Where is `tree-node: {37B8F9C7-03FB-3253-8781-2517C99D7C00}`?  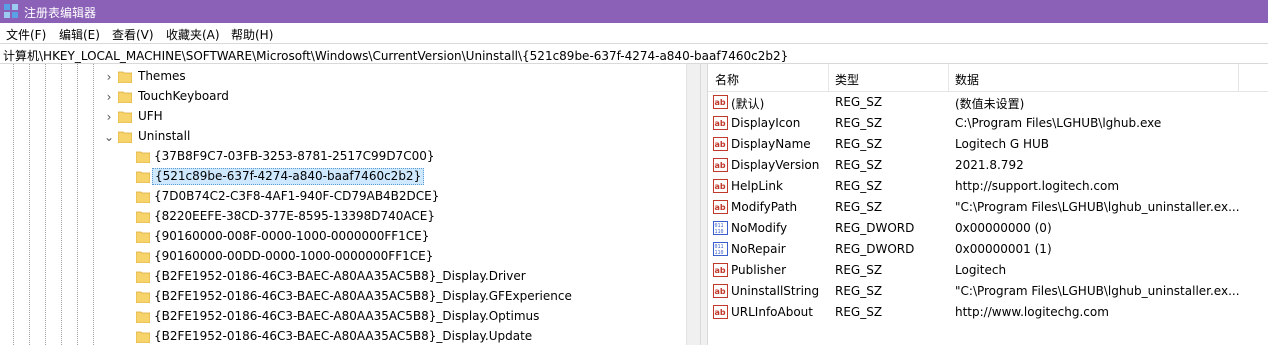
tree-node: {37B8F9C7-03FB-3253-8781-2517C99D7C00} is located at coordinates (343, 157).